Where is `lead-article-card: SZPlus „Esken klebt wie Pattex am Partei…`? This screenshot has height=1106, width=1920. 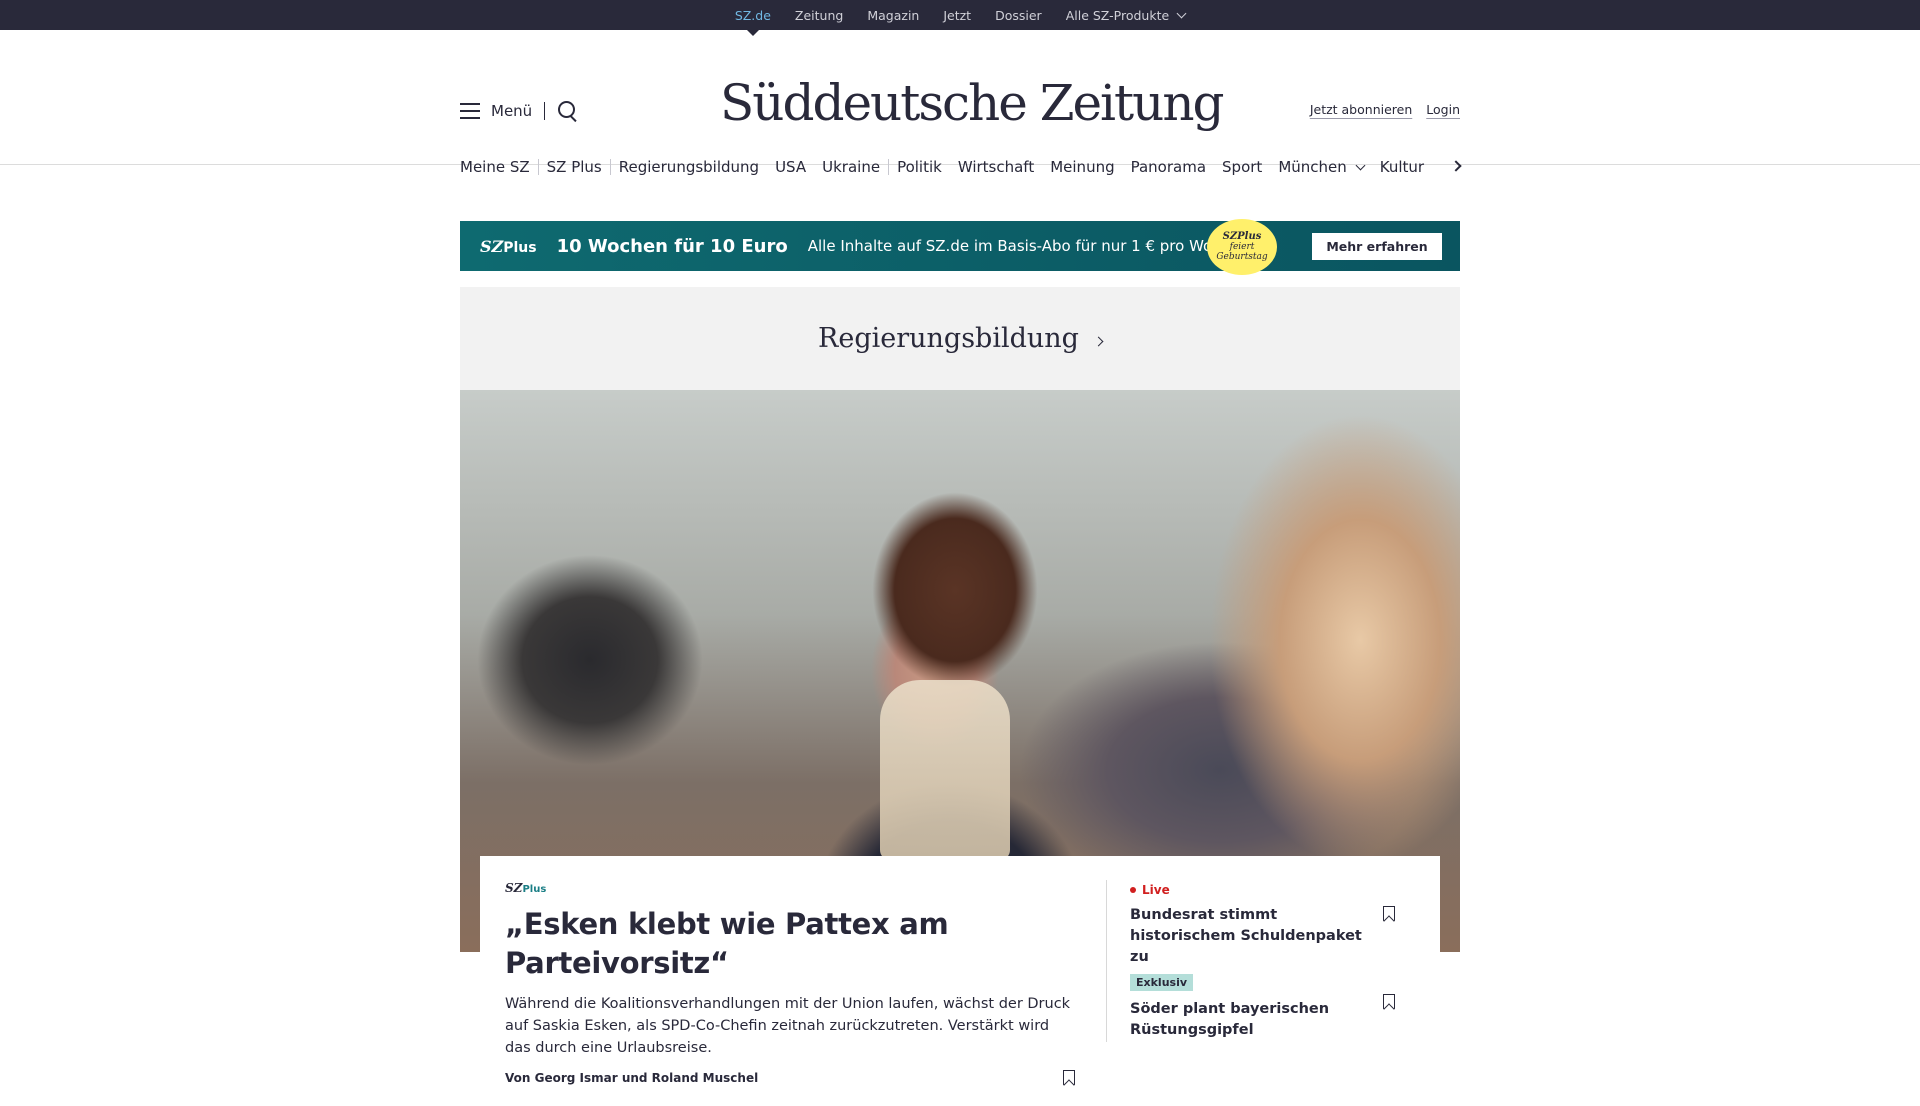 lead-article-card: SZPlus „Esken klebt wie Pattex am Partei… is located at coordinates (960, 981).